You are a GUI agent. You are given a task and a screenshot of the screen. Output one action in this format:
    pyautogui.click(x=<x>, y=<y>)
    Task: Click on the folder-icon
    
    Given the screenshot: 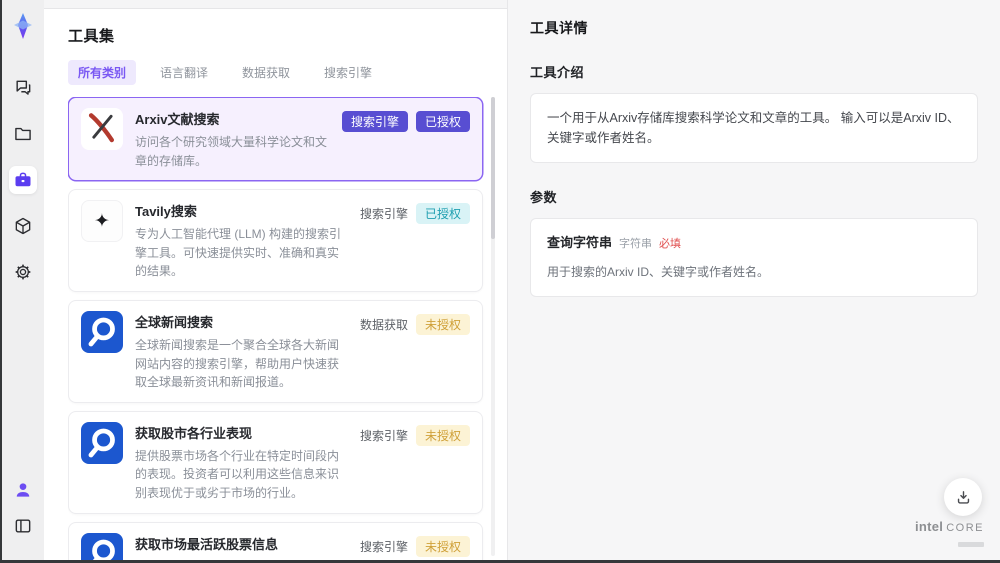 What is the action you would take?
    pyautogui.click(x=23, y=134)
    